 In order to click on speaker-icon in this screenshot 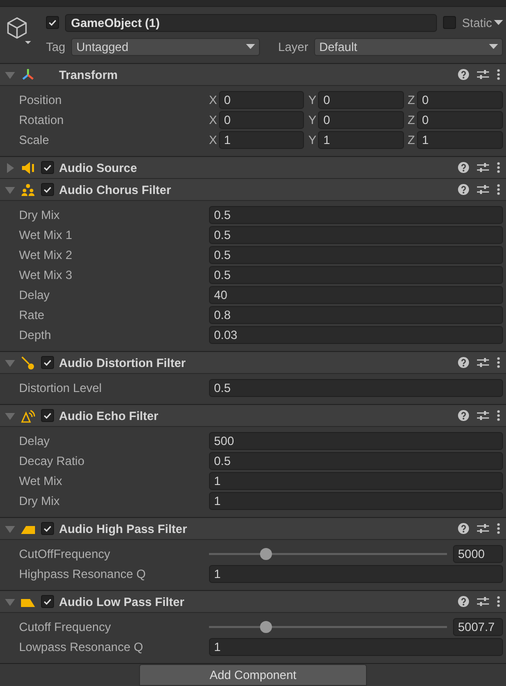, I will do `click(28, 167)`.